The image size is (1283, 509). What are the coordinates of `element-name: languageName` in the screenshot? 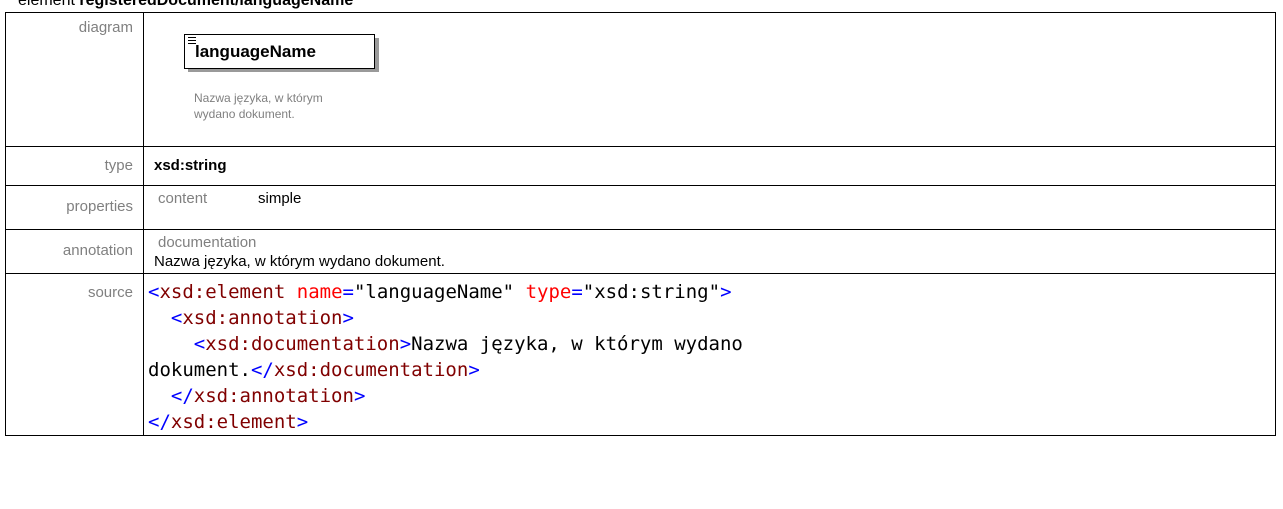 It's located at (255, 51).